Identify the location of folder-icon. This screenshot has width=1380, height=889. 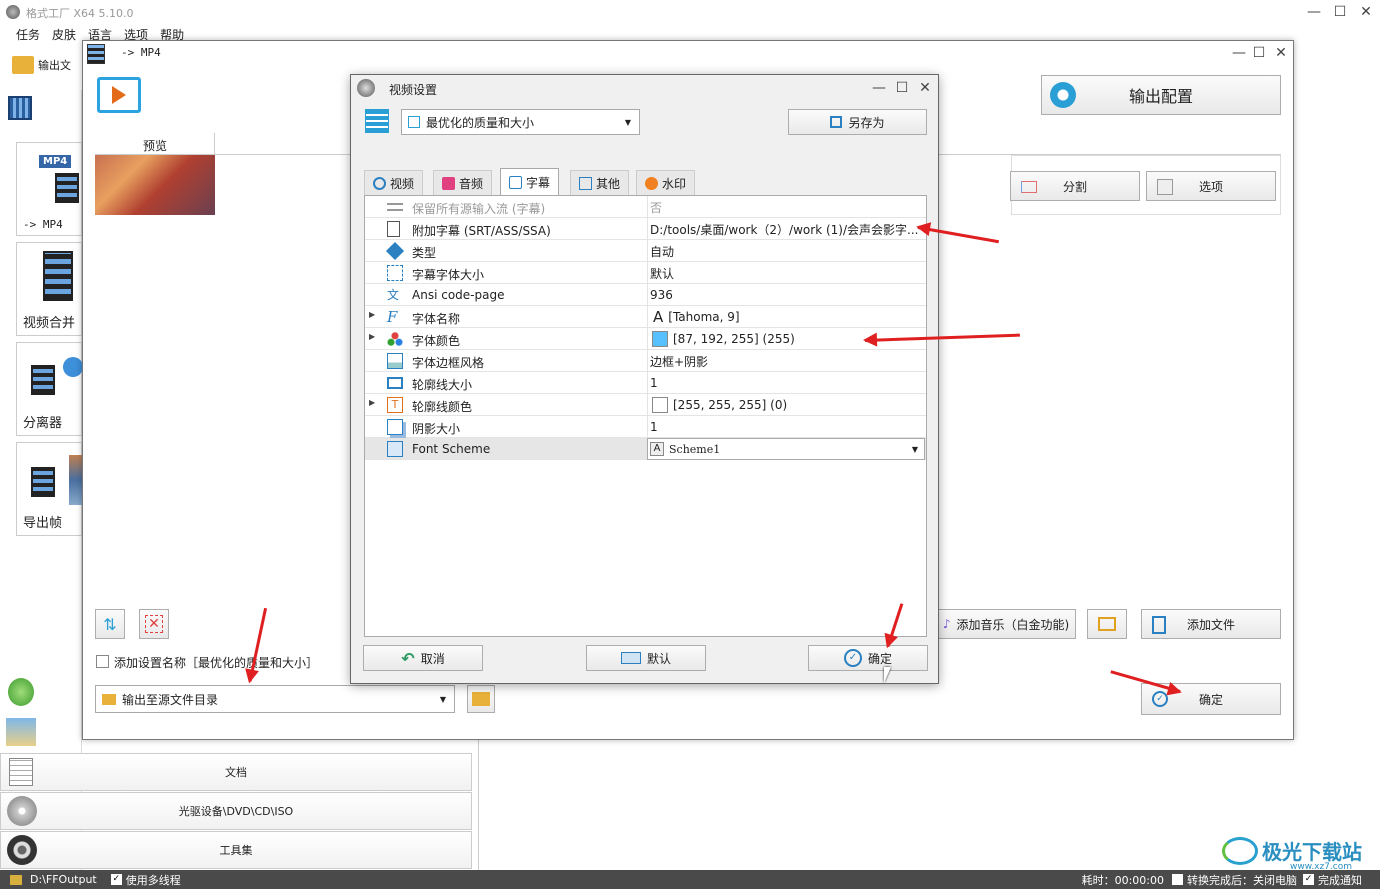
(23, 65).